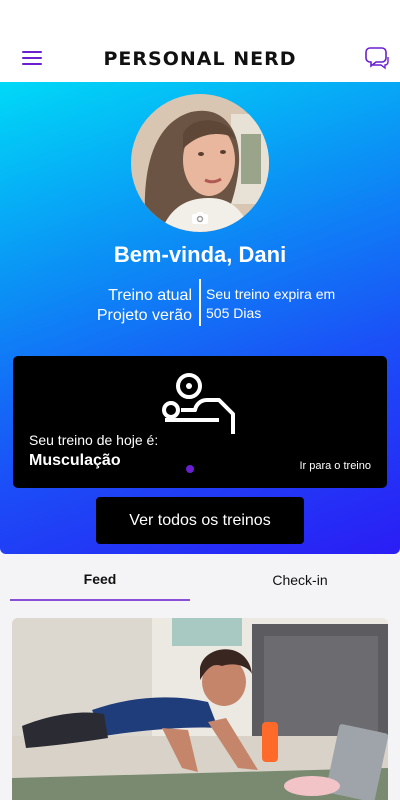 The height and width of the screenshot is (800, 400). Describe the element at coordinates (75, 460) in the screenshot. I see `today-workout-title: Musculação` at that location.